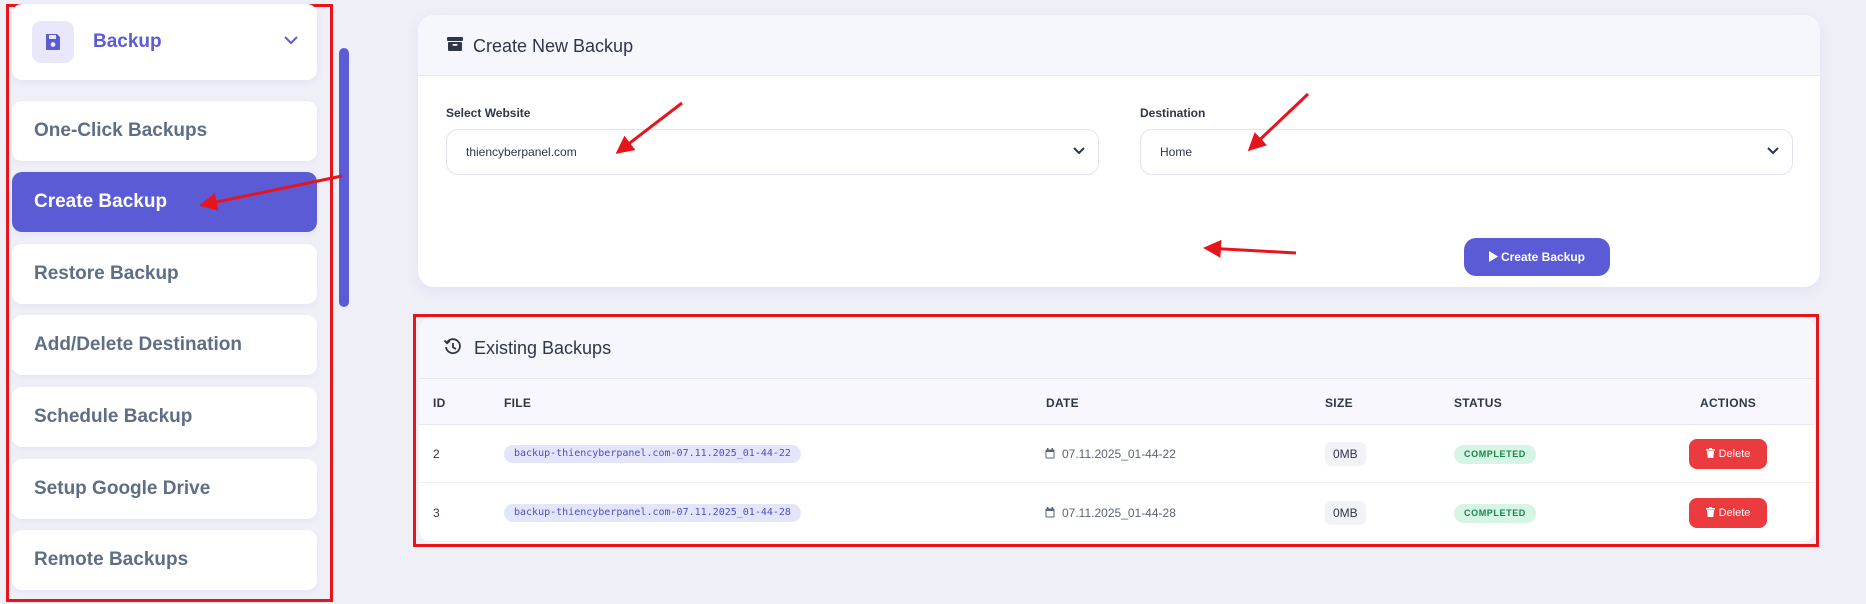  Describe the element at coordinates (553, 46) in the screenshot. I see `create-card-title: Create New Backup` at that location.